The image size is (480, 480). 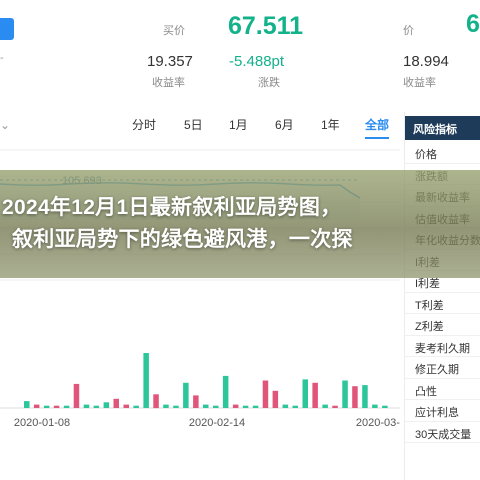 I want to click on sell-price-label: 买价, so click(x=174, y=31).